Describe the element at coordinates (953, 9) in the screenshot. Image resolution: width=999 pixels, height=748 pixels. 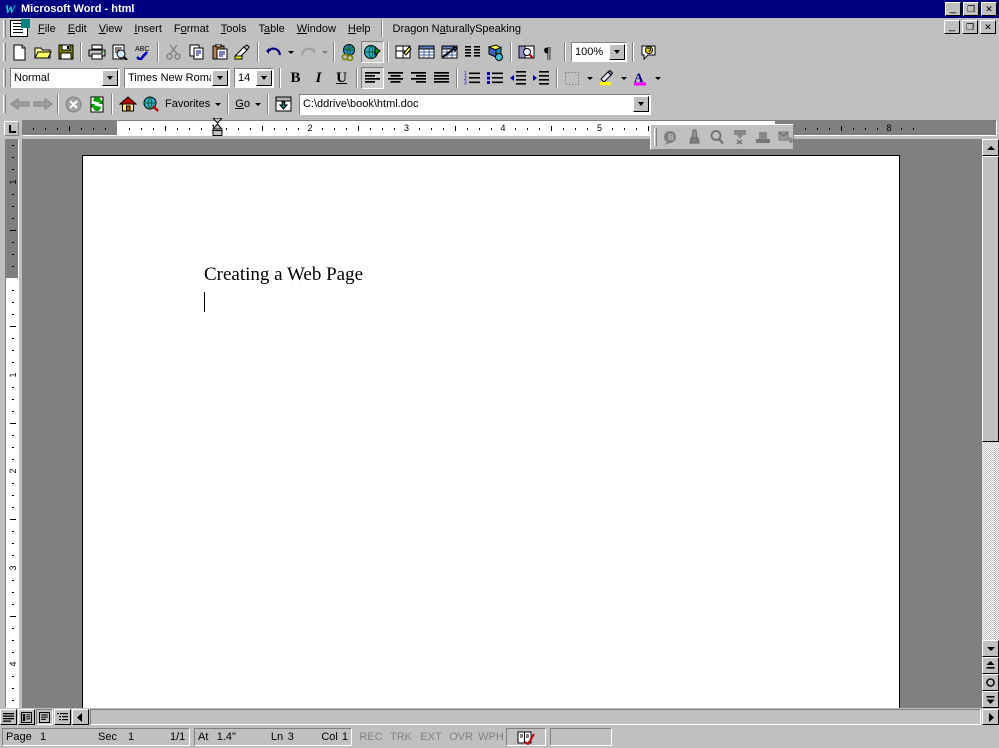
I see `window-minimize-button: _` at that location.